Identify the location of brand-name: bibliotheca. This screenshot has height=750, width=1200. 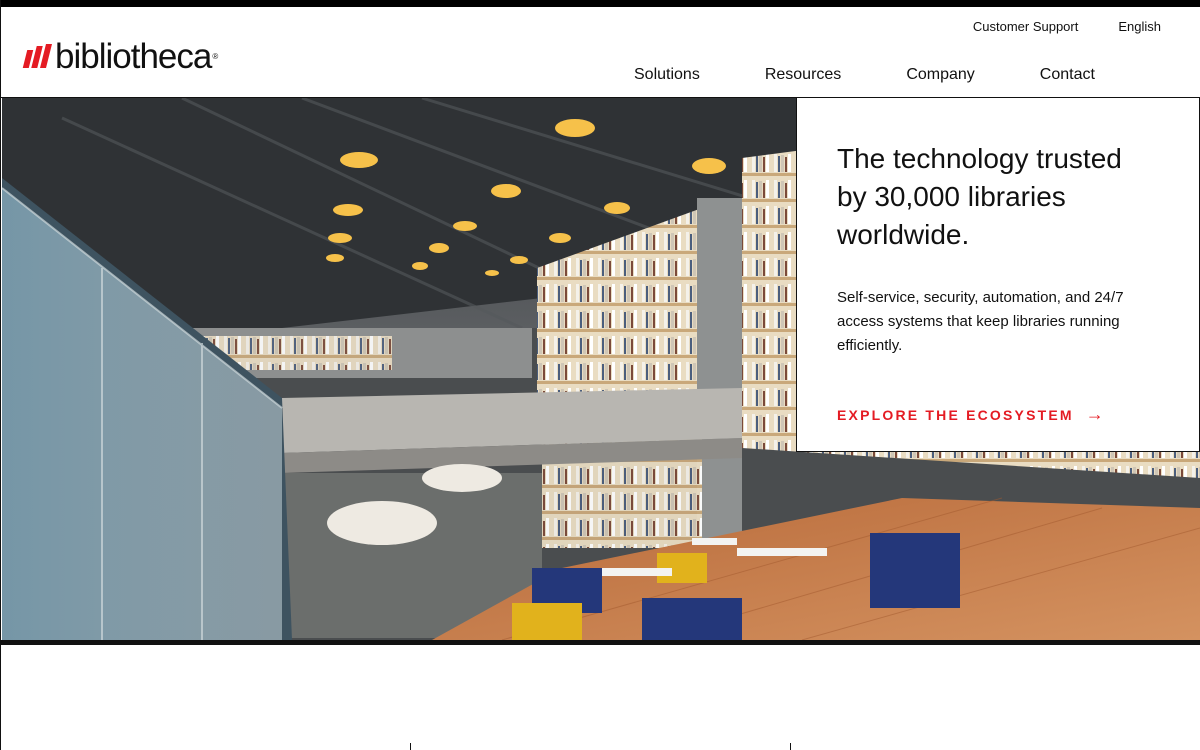
(133, 56).